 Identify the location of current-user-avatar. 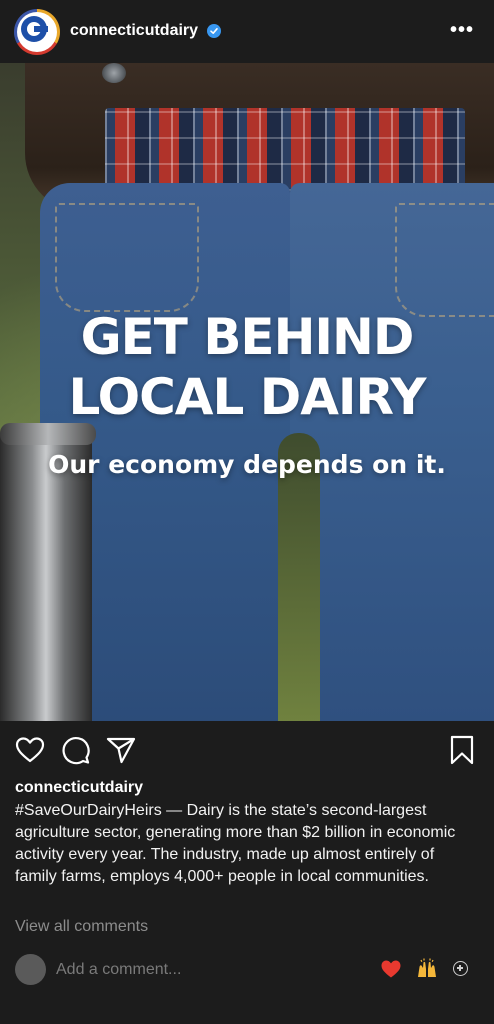
(30, 969).